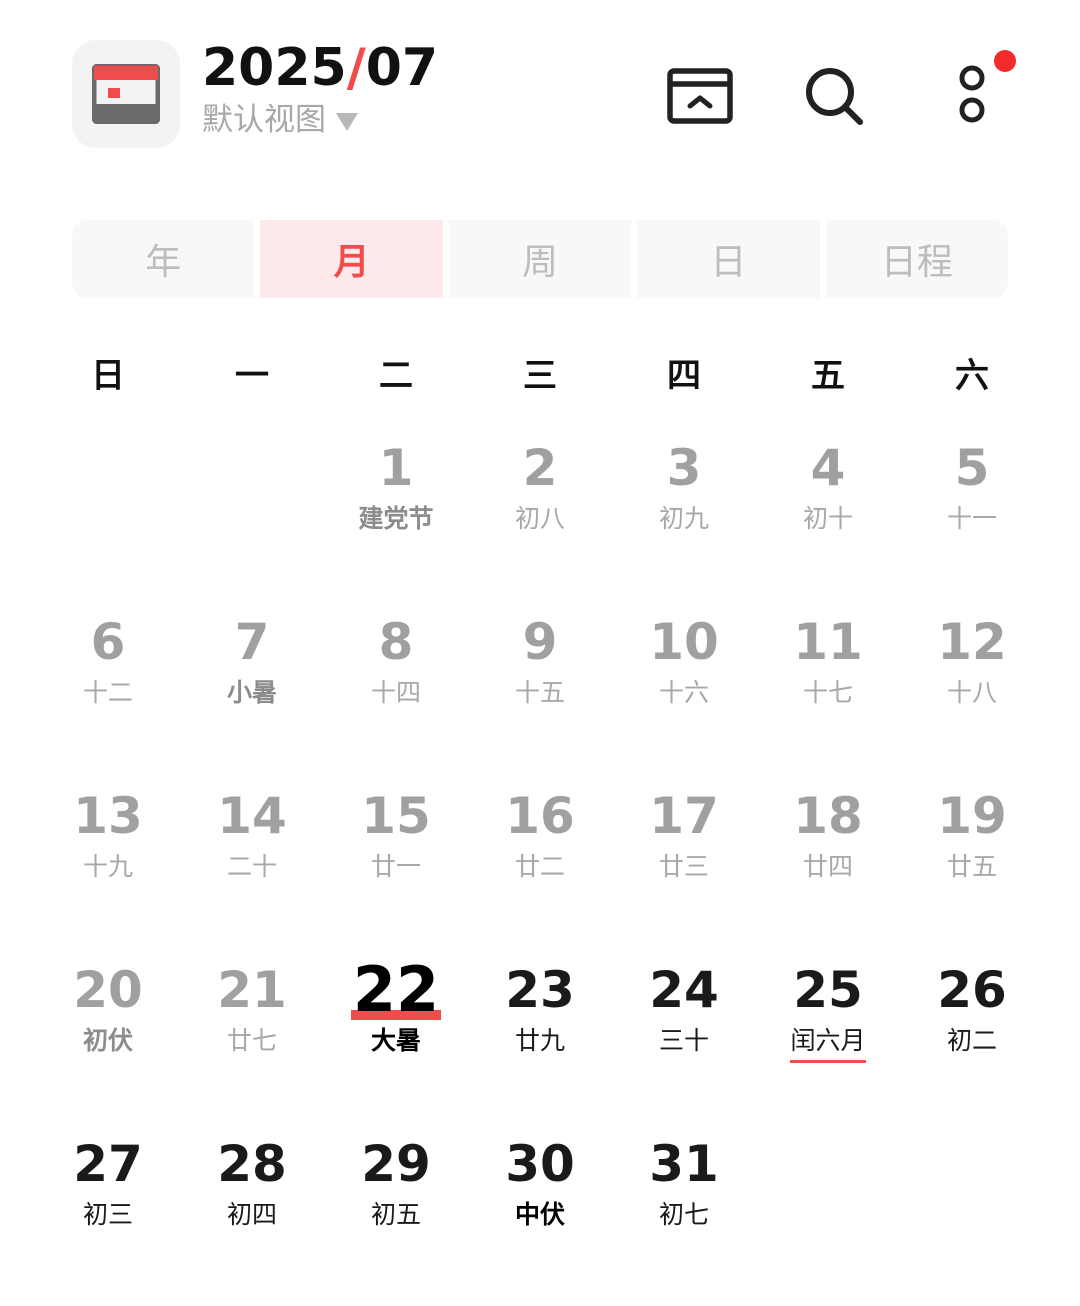 This screenshot has width=1080, height=1306. Describe the element at coordinates (540, 990) in the screenshot. I see `day-number: 23` at that location.